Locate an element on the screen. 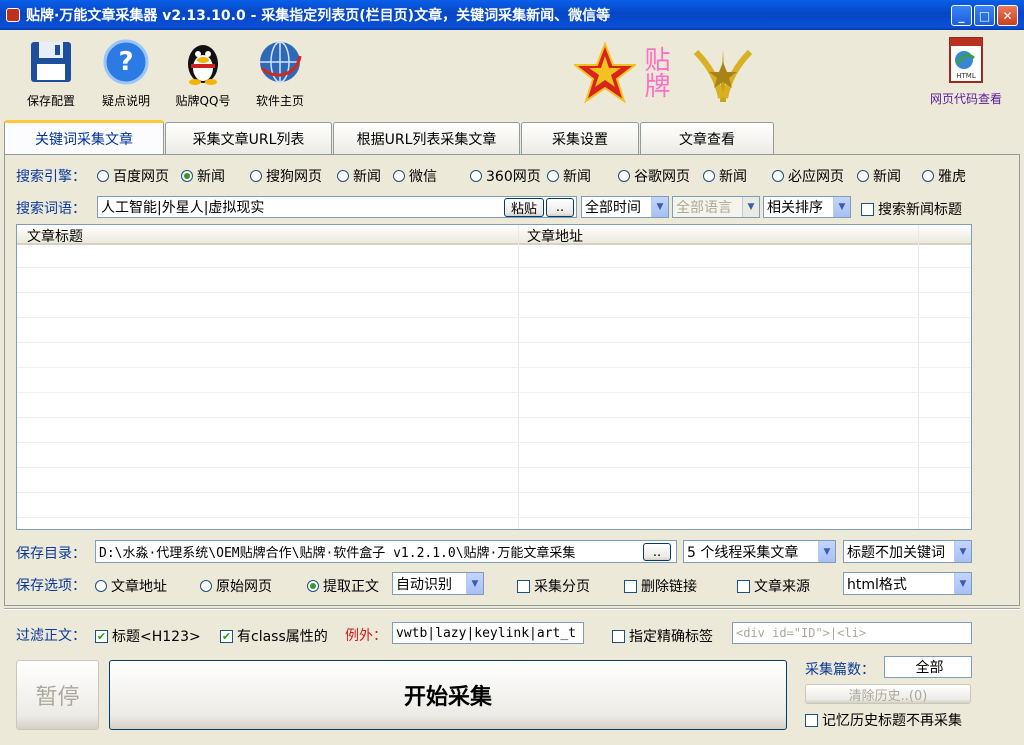 The height and width of the screenshot is (745, 1024). delete-links-checkbox: 删除链接 is located at coordinates (660, 586).